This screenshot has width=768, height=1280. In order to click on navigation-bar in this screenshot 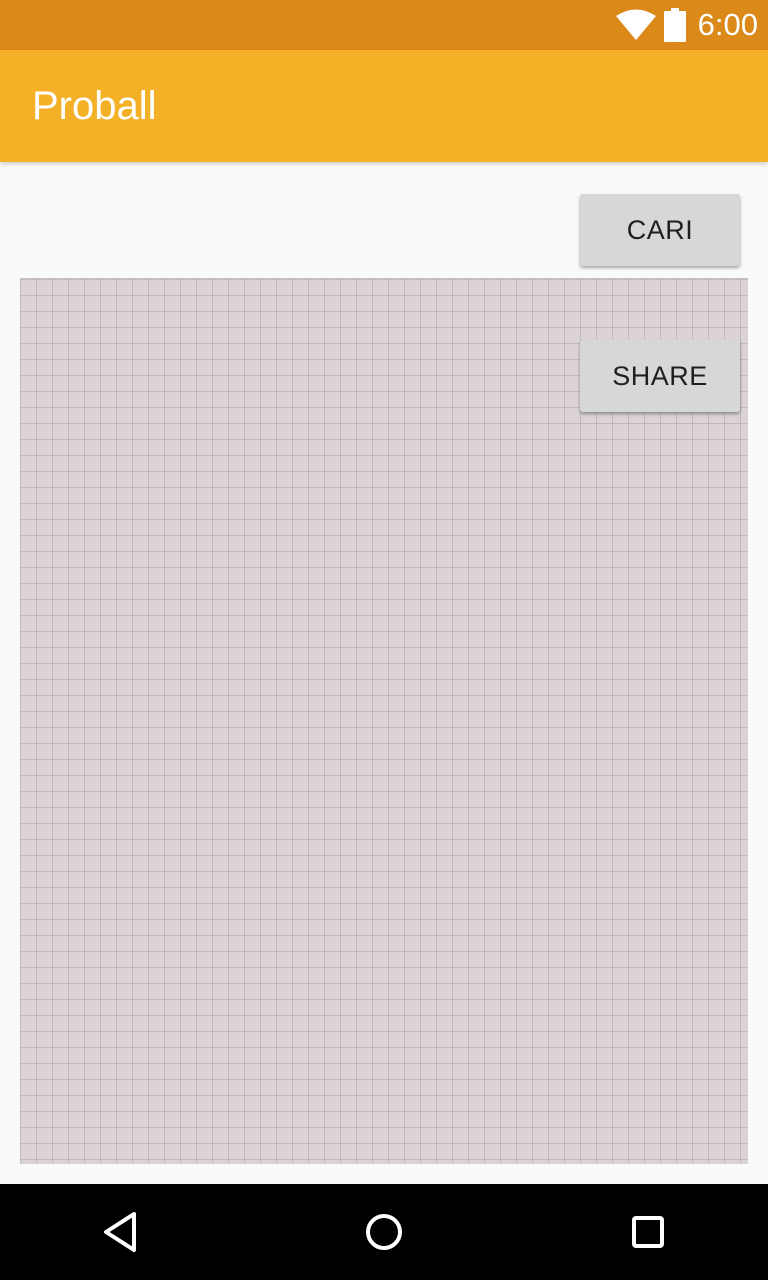, I will do `click(384, 1232)`.